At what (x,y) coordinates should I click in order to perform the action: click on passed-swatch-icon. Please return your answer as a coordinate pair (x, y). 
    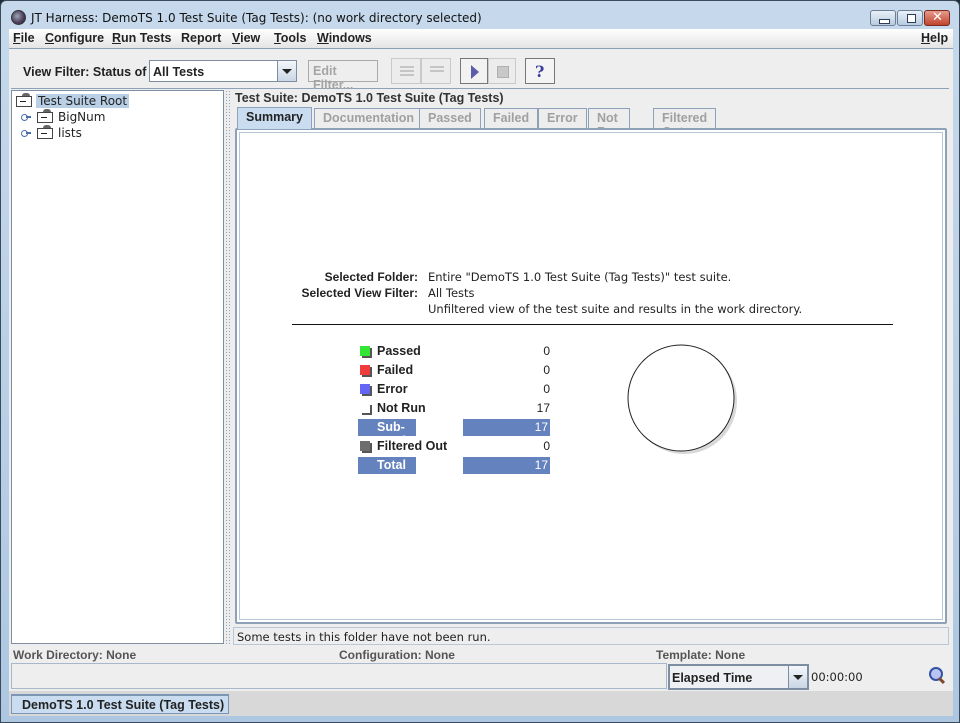
    Looking at the image, I should click on (365, 351).